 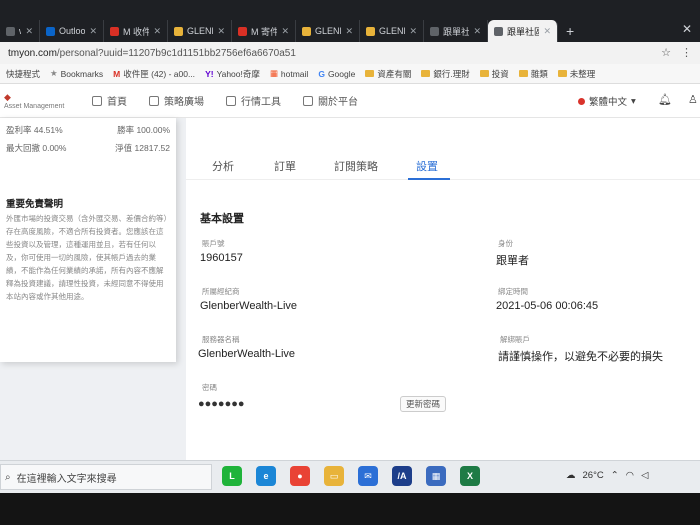 I want to click on bookmark-item: 資產有關, so click(x=388, y=74).